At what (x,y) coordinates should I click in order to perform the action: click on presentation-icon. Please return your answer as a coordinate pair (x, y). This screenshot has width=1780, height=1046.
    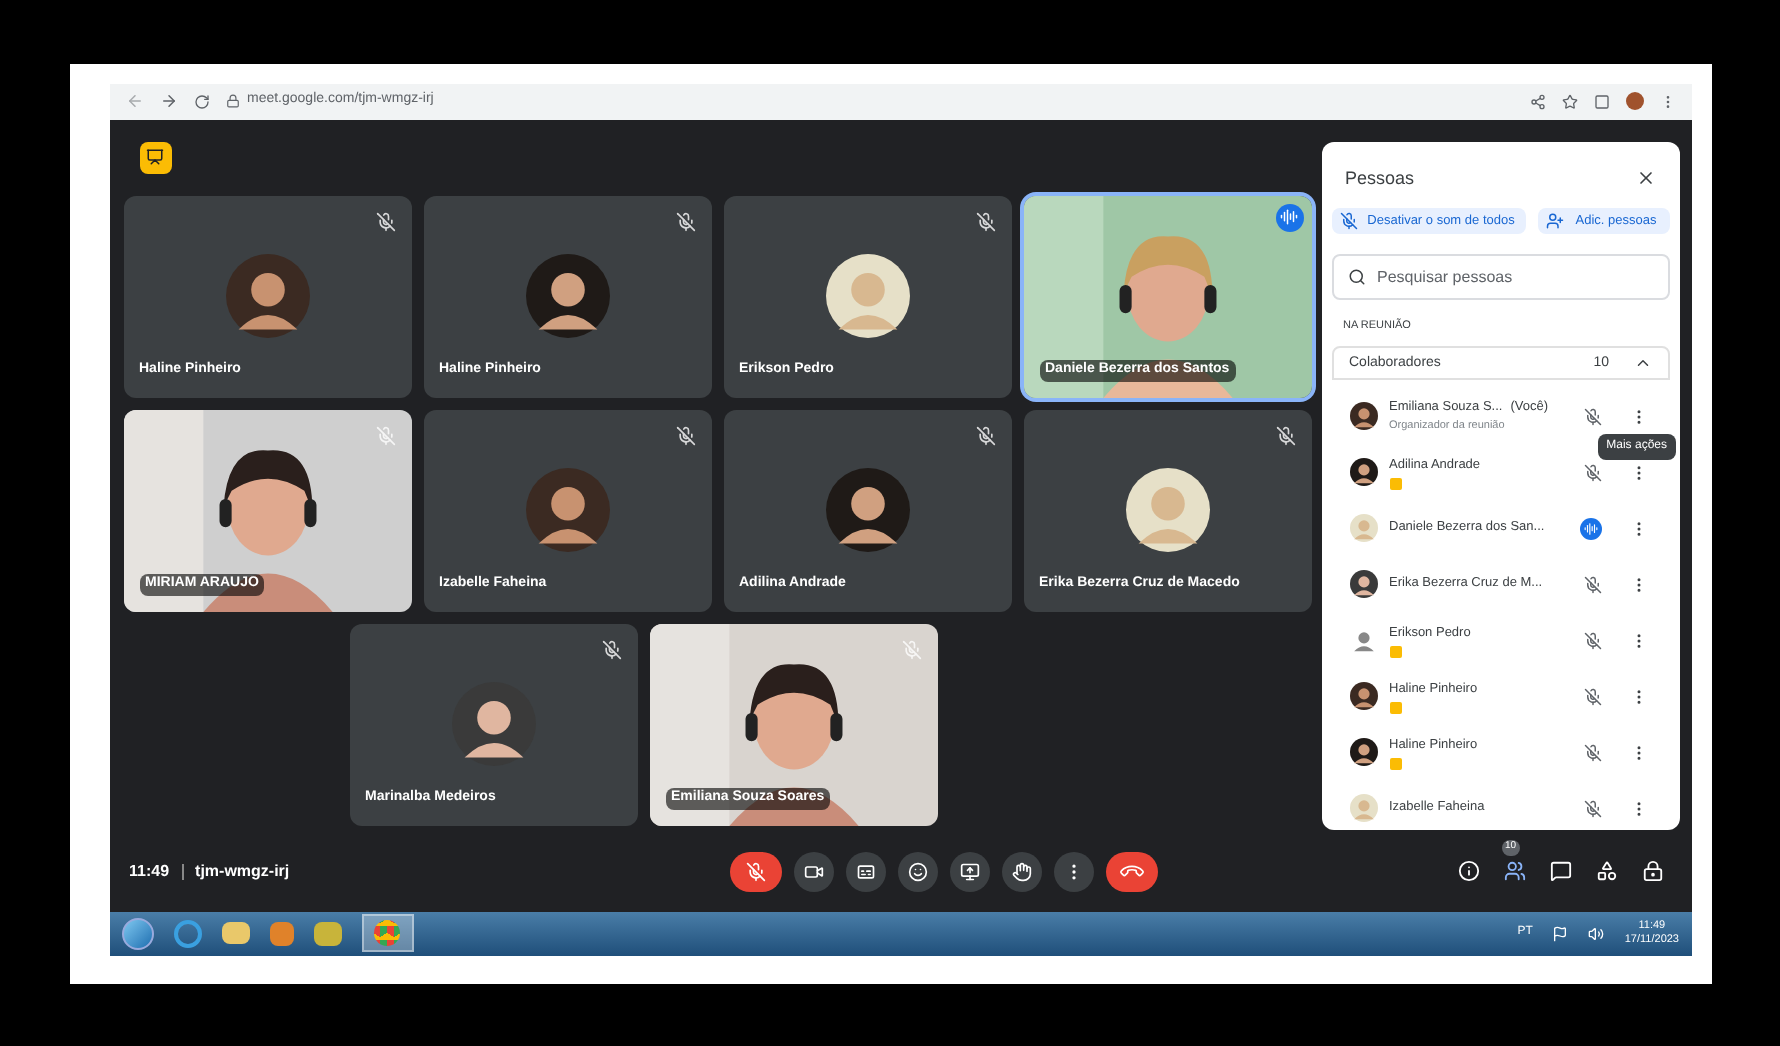
    Looking at the image, I should click on (155, 157).